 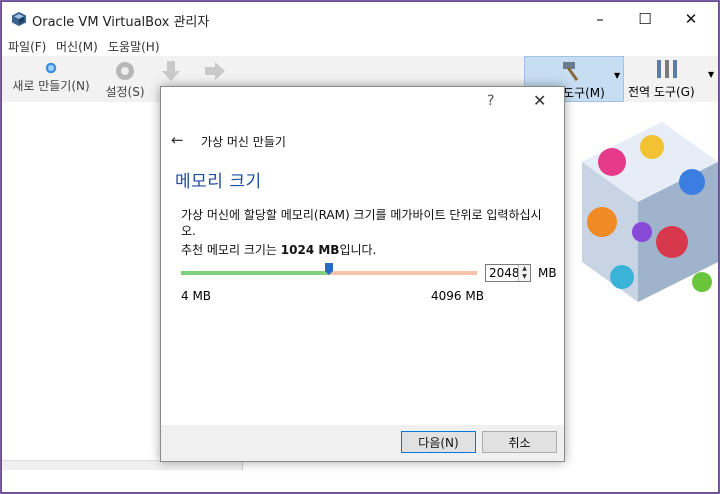 What do you see at coordinates (51, 86) in the screenshot?
I see `new-vm-label: 새로 만들기(N)` at bounding box center [51, 86].